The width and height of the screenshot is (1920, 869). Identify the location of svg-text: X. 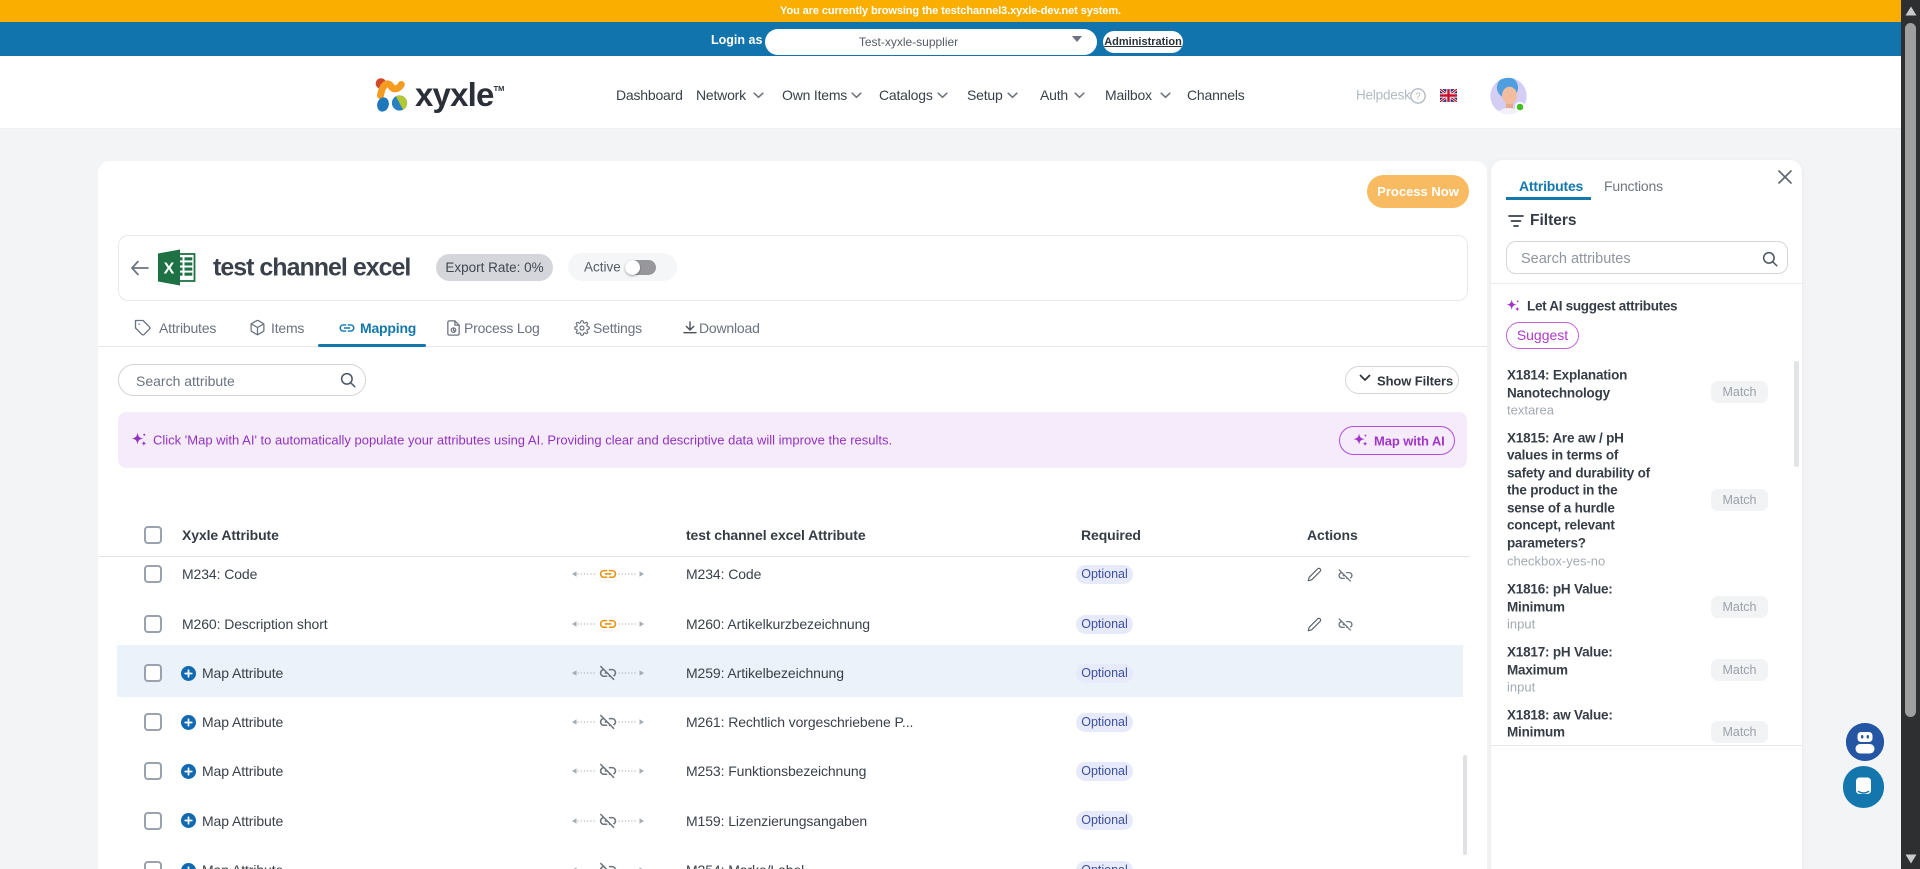
(169, 269).